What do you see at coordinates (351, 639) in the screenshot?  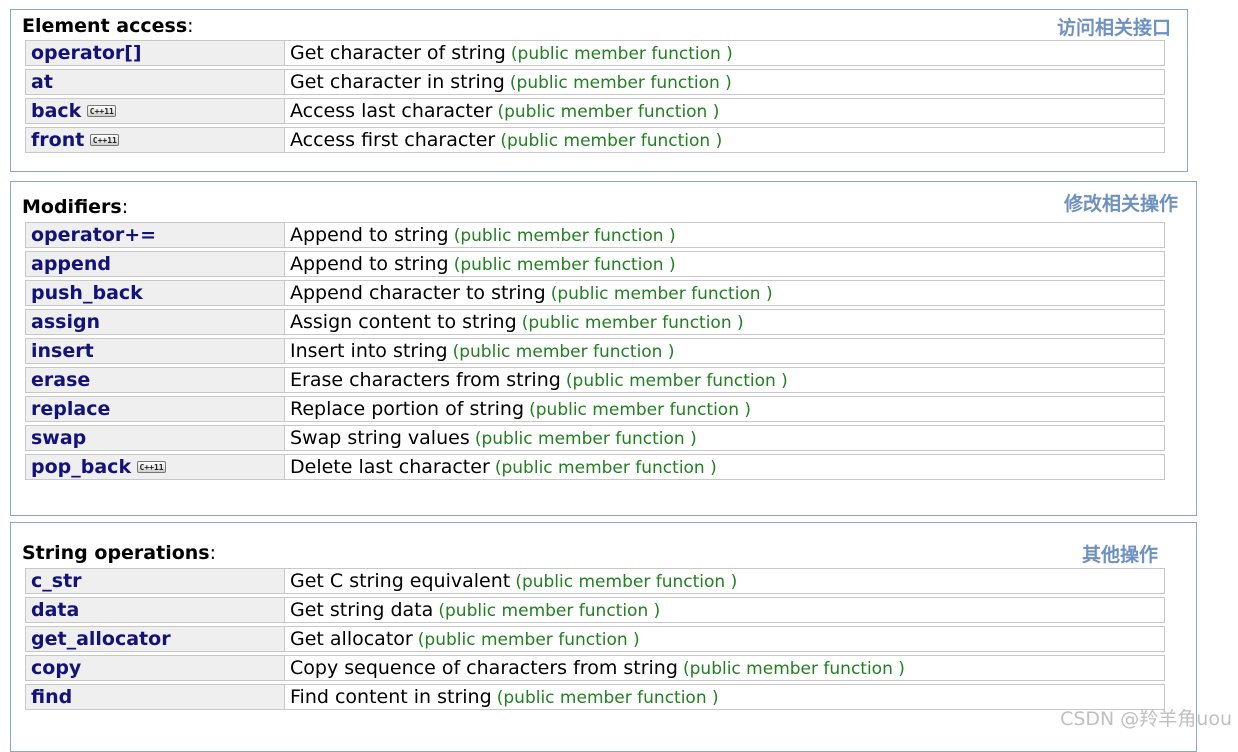 I see `member-description: Get allocator` at bounding box center [351, 639].